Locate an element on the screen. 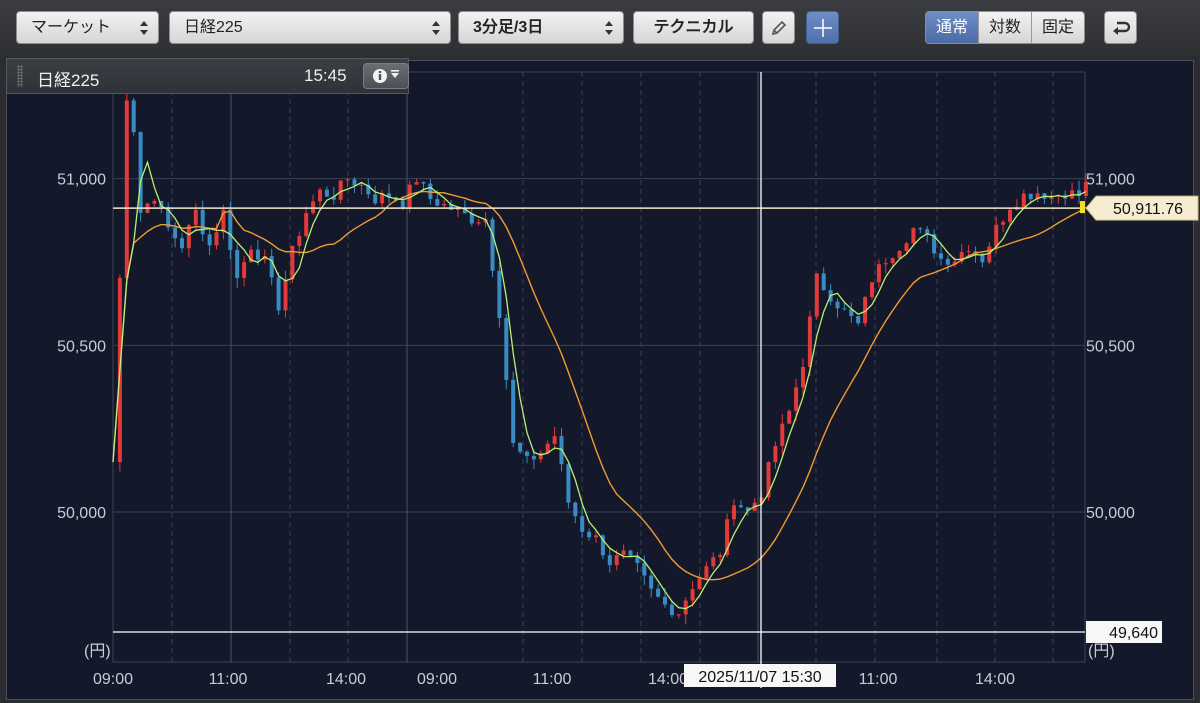  y-tick-label-right: 50,000 is located at coordinates (1110, 513).